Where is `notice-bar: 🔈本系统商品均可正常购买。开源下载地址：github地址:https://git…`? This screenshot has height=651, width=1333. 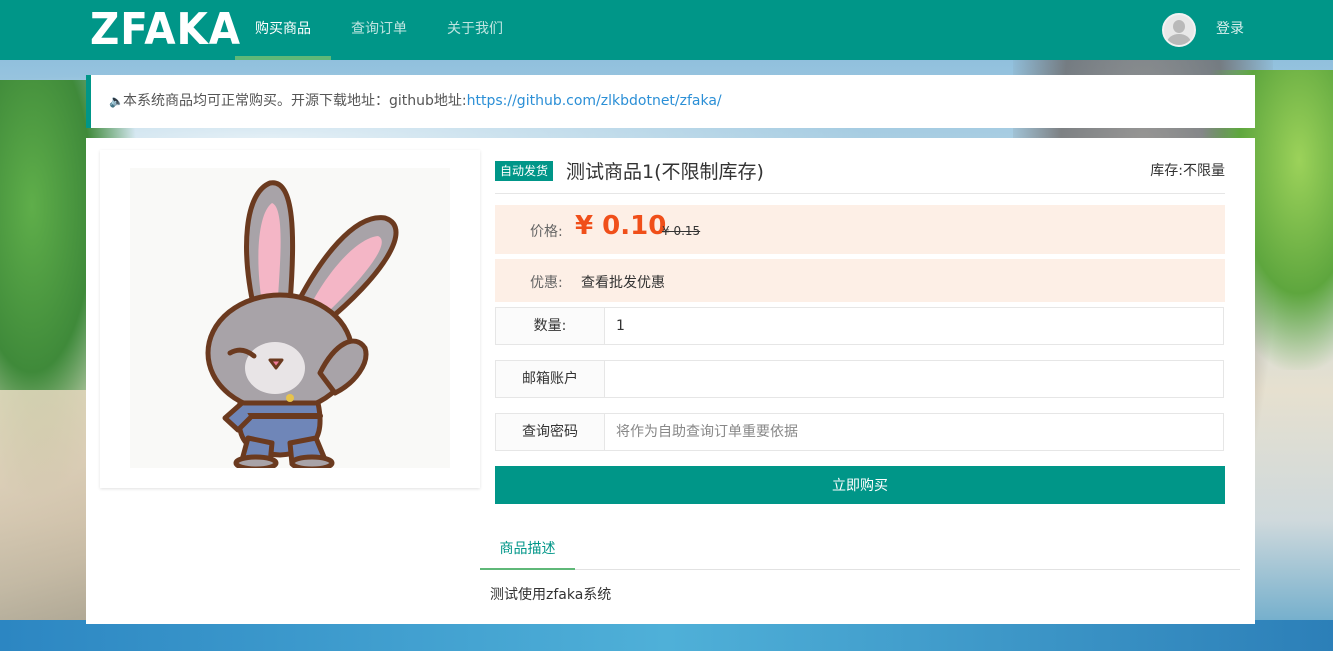
notice-bar: 🔈本系统商品均可正常购买。开源下载地址：github地址:https://git… is located at coordinates (670, 101).